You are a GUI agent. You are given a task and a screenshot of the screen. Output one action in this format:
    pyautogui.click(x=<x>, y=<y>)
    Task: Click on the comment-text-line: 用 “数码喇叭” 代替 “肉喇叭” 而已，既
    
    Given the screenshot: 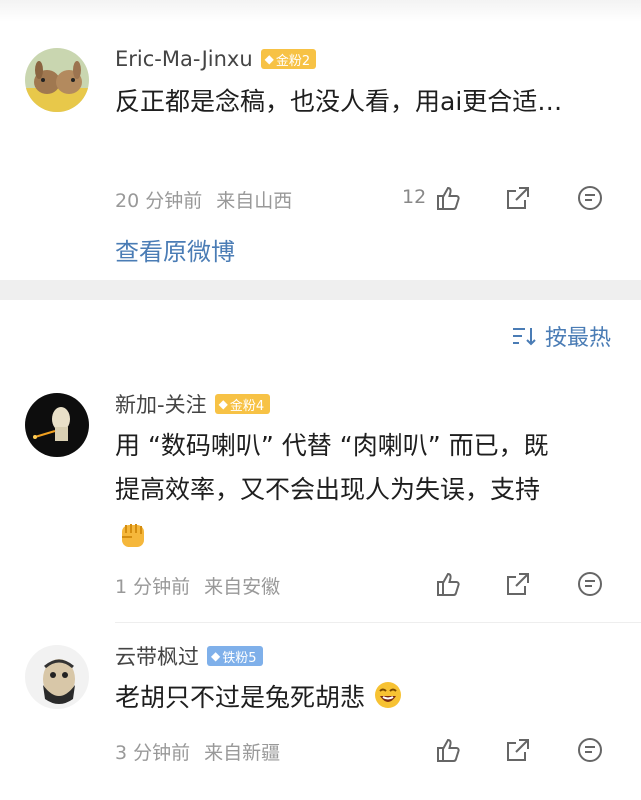 What is the action you would take?
    pyautogui.click(x=332, y=445)
    